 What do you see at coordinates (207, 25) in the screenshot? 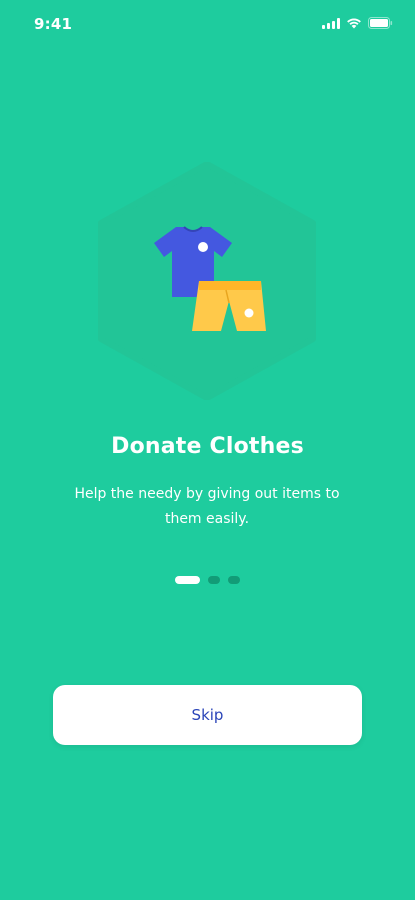
I see `status-bar: 9:41` at bounding box center [207, 25].